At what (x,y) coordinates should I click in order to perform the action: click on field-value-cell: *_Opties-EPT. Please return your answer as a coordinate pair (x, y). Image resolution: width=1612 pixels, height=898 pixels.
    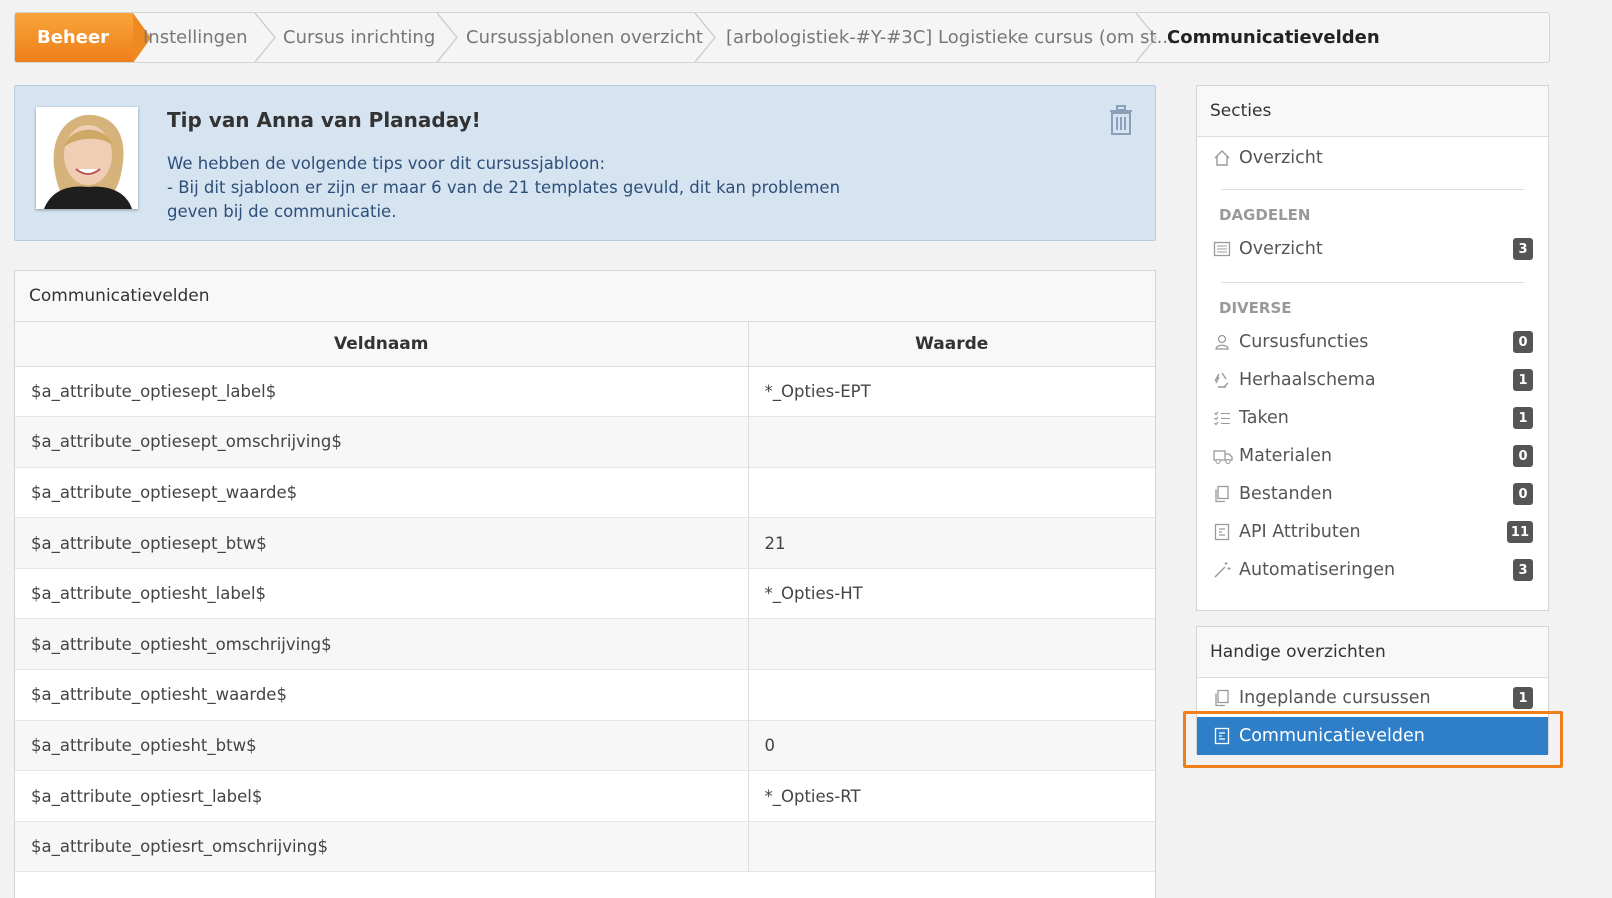
    Looking at the image, I should click on (951, 392).